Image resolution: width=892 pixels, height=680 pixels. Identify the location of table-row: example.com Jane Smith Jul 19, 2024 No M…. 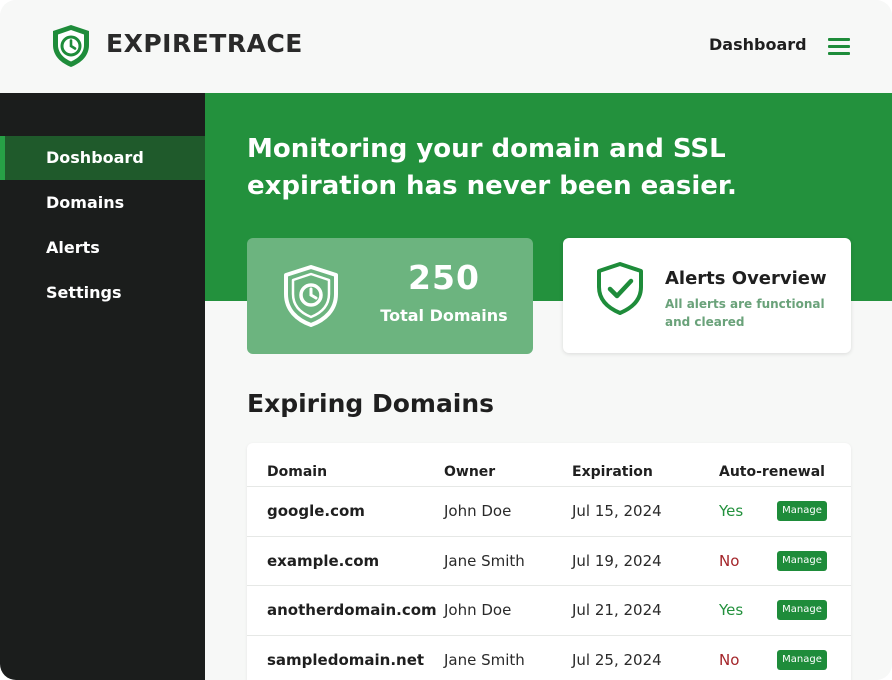
(549, 561).